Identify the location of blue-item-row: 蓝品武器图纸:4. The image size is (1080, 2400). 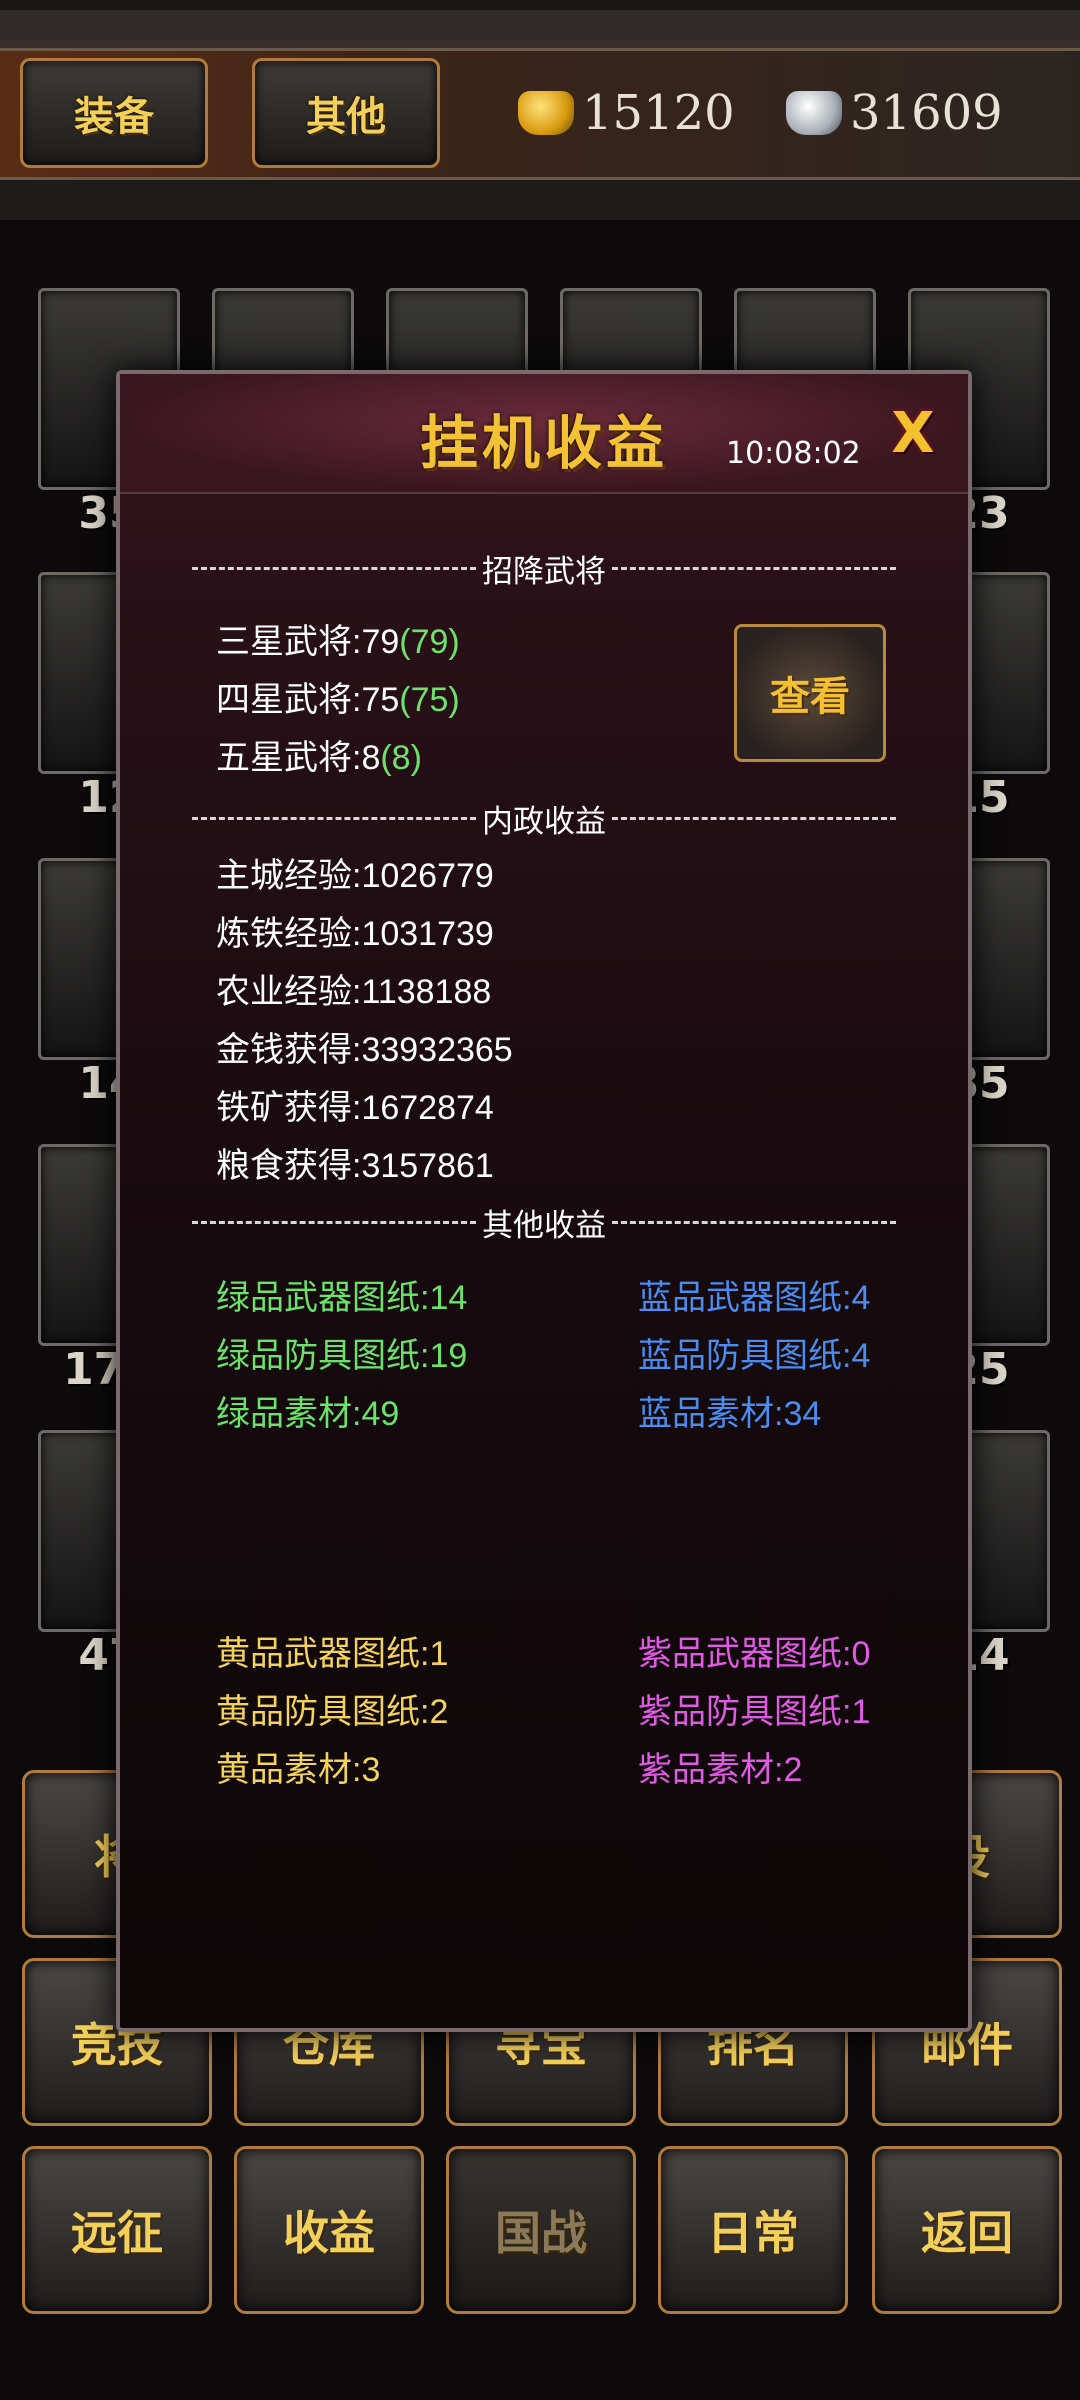
(754, 1298).